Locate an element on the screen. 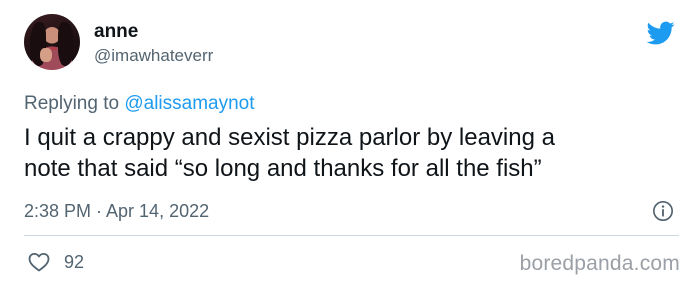 The height and width of the screenshot is (288, 700). author-name: anne is located at coordinates (116, 32).